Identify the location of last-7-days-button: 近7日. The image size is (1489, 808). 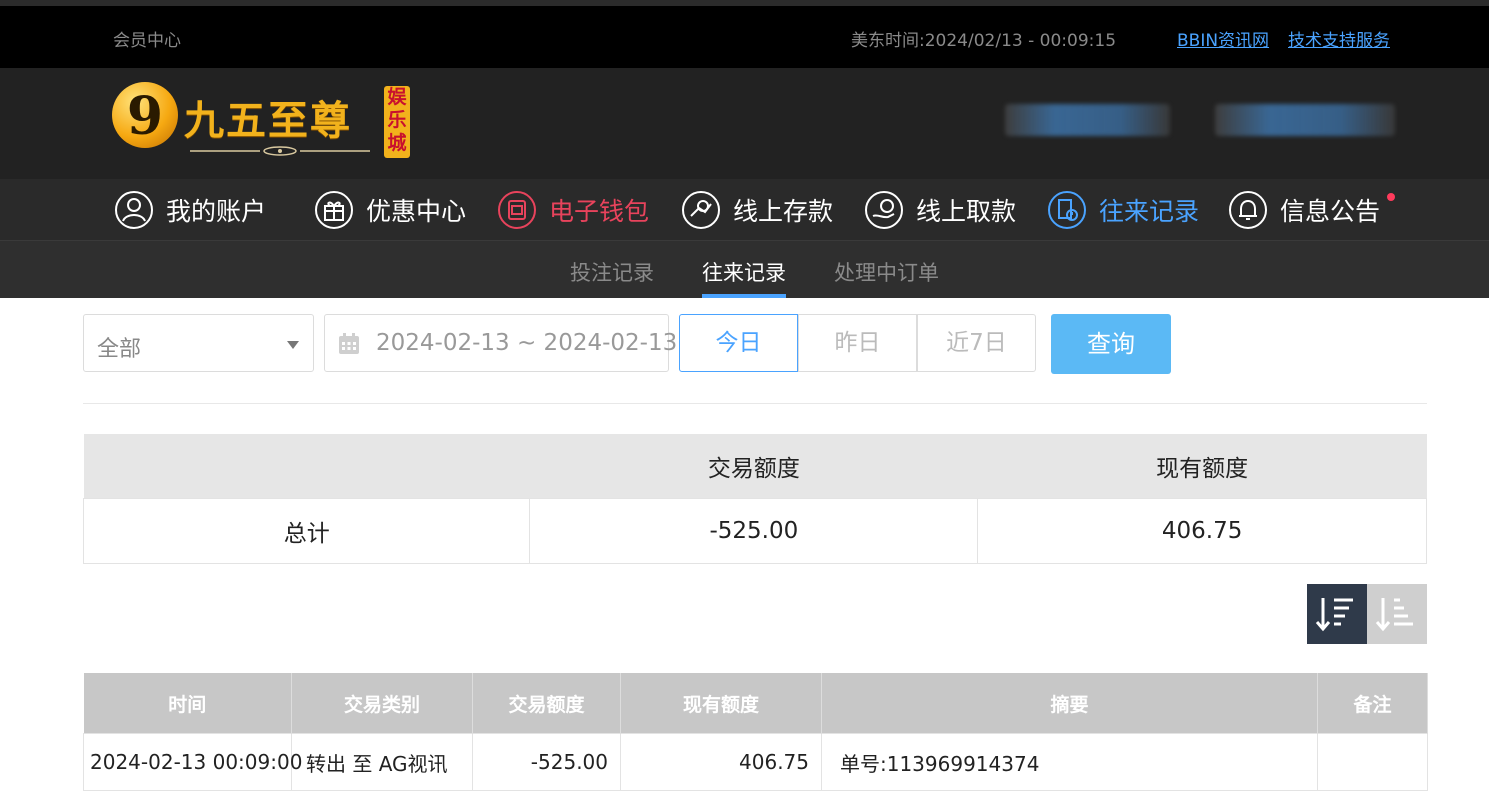
(976, 343).